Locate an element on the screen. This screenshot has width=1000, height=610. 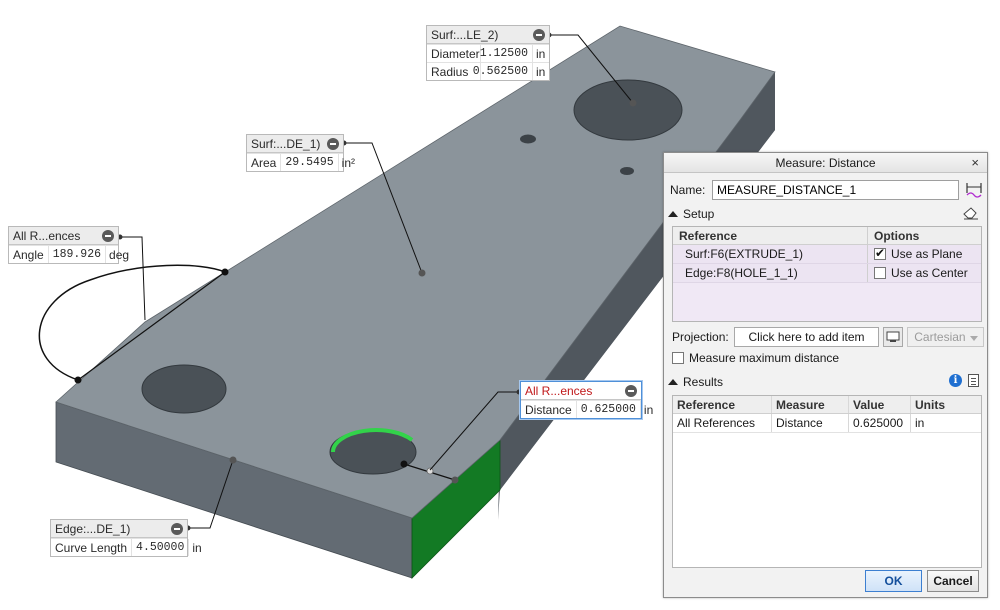
callout-hole2-header: Surf:...LE_2) is located at coordinates (488, 35).